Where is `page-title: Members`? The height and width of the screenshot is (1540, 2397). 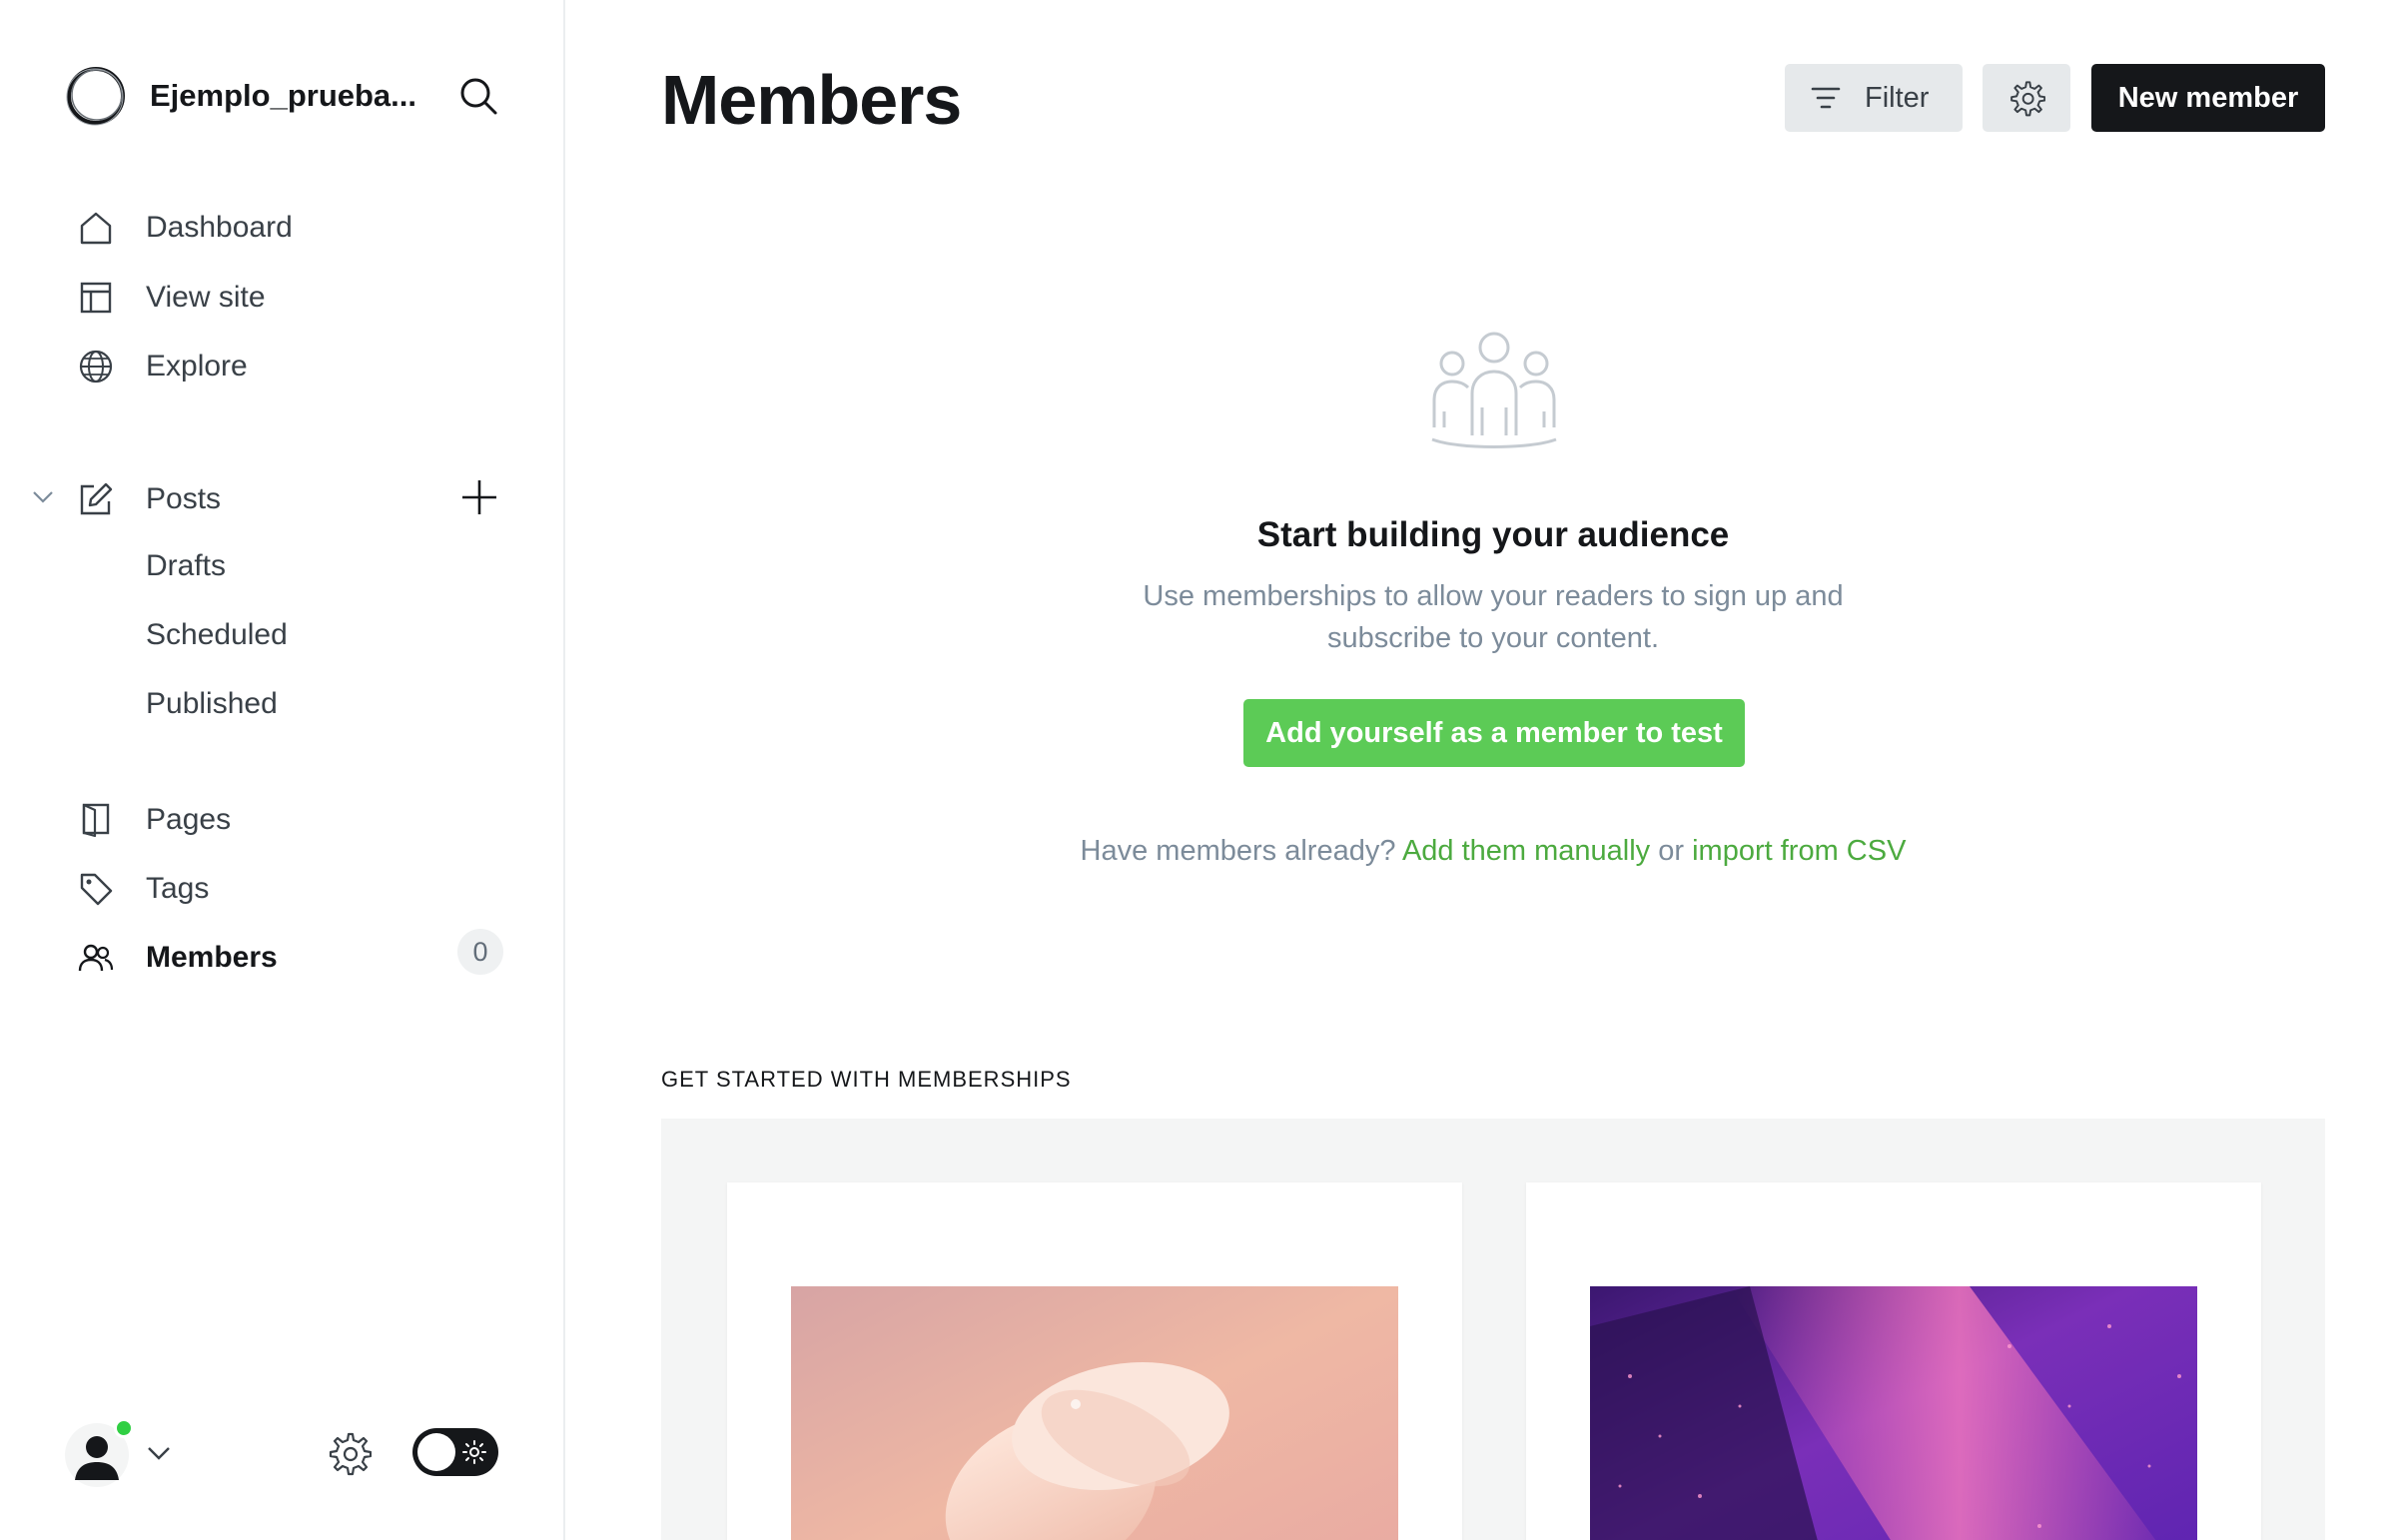 page-title: Members is located at coordinates (811, 100).